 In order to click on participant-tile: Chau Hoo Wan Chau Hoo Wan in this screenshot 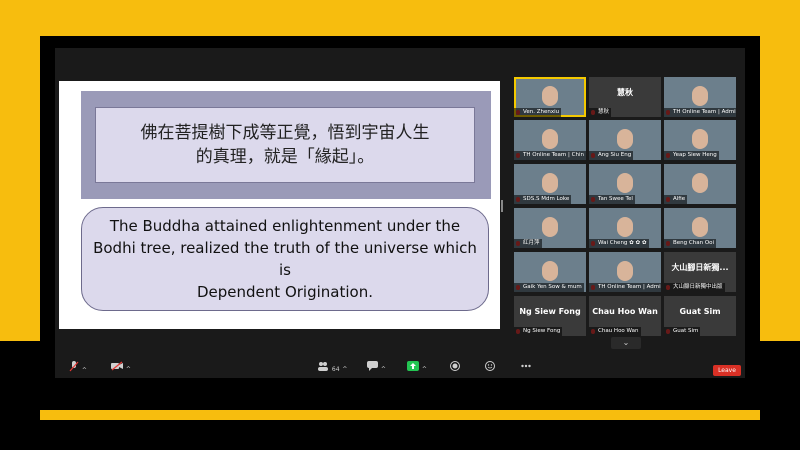, I will do `click(625, 316)`.